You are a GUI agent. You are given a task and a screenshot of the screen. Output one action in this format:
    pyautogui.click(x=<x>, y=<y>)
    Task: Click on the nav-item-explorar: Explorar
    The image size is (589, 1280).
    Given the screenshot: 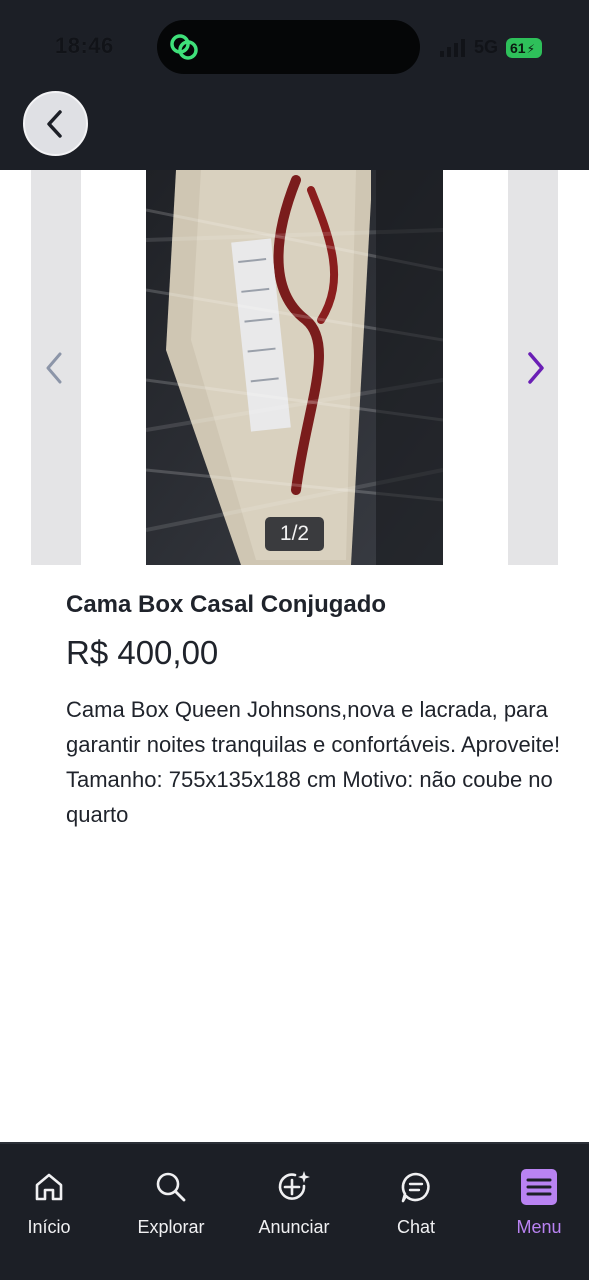 What is the action you would take?
    pyautogui.click(x=171, y=1212)
    